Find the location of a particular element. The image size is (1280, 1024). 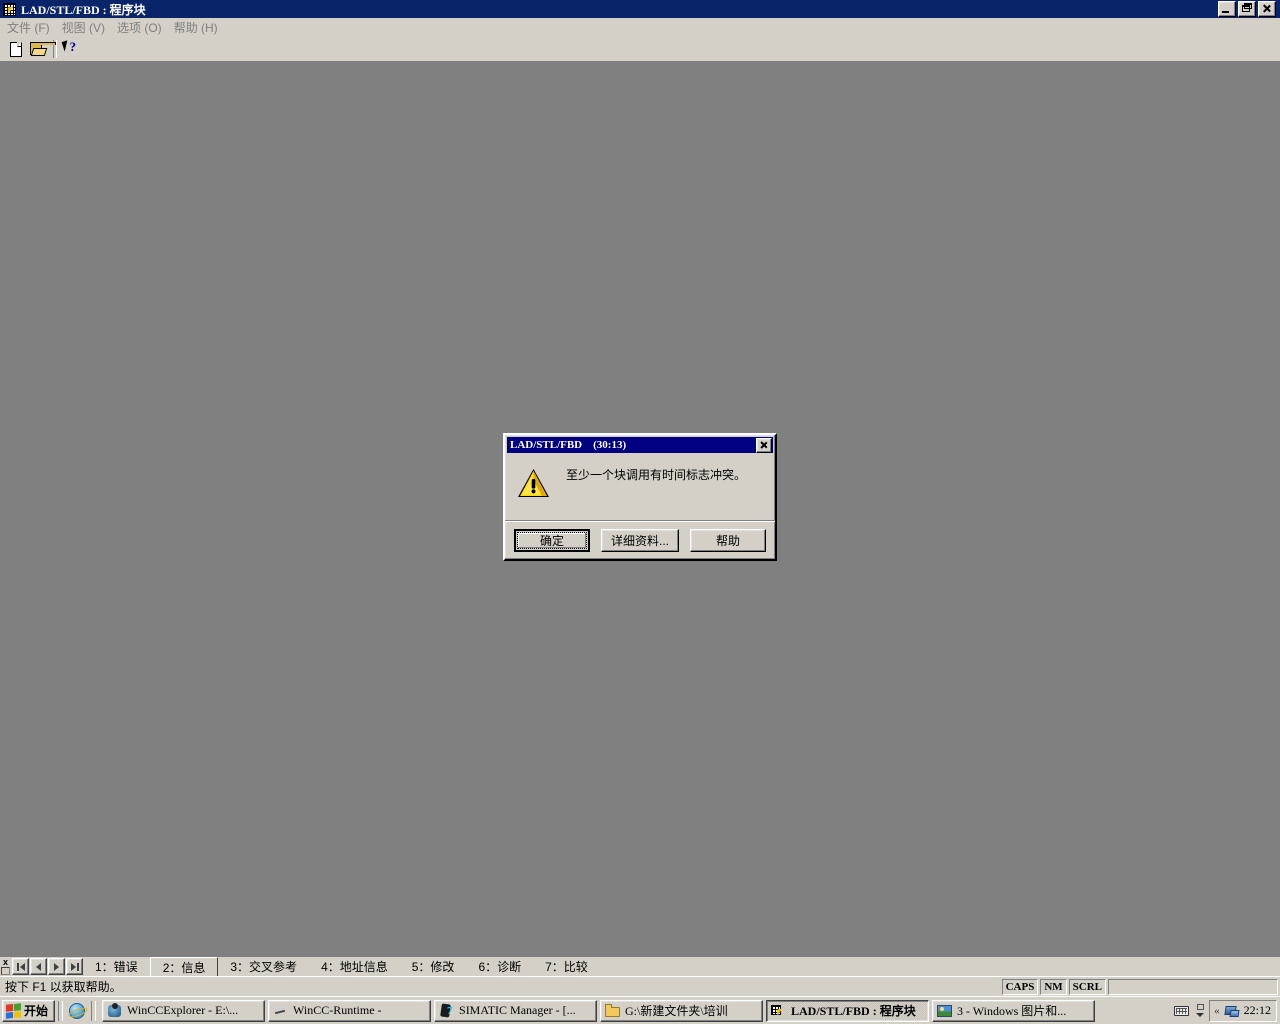

ok-button: 确定 is located at coordinates (552, 540).